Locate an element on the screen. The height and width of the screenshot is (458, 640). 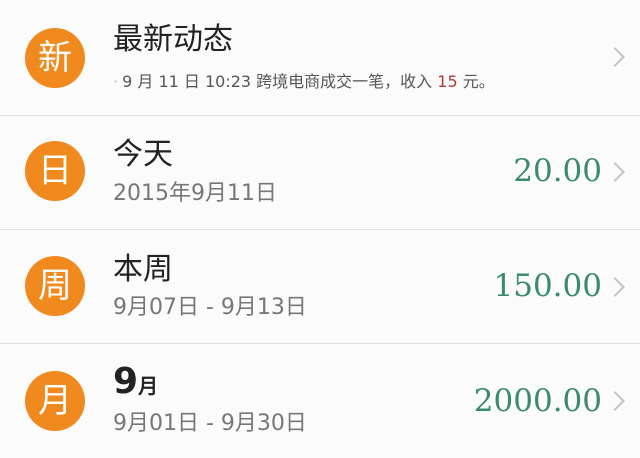
today-date: 2015年9月11日 is located at coordinates (195, 193).